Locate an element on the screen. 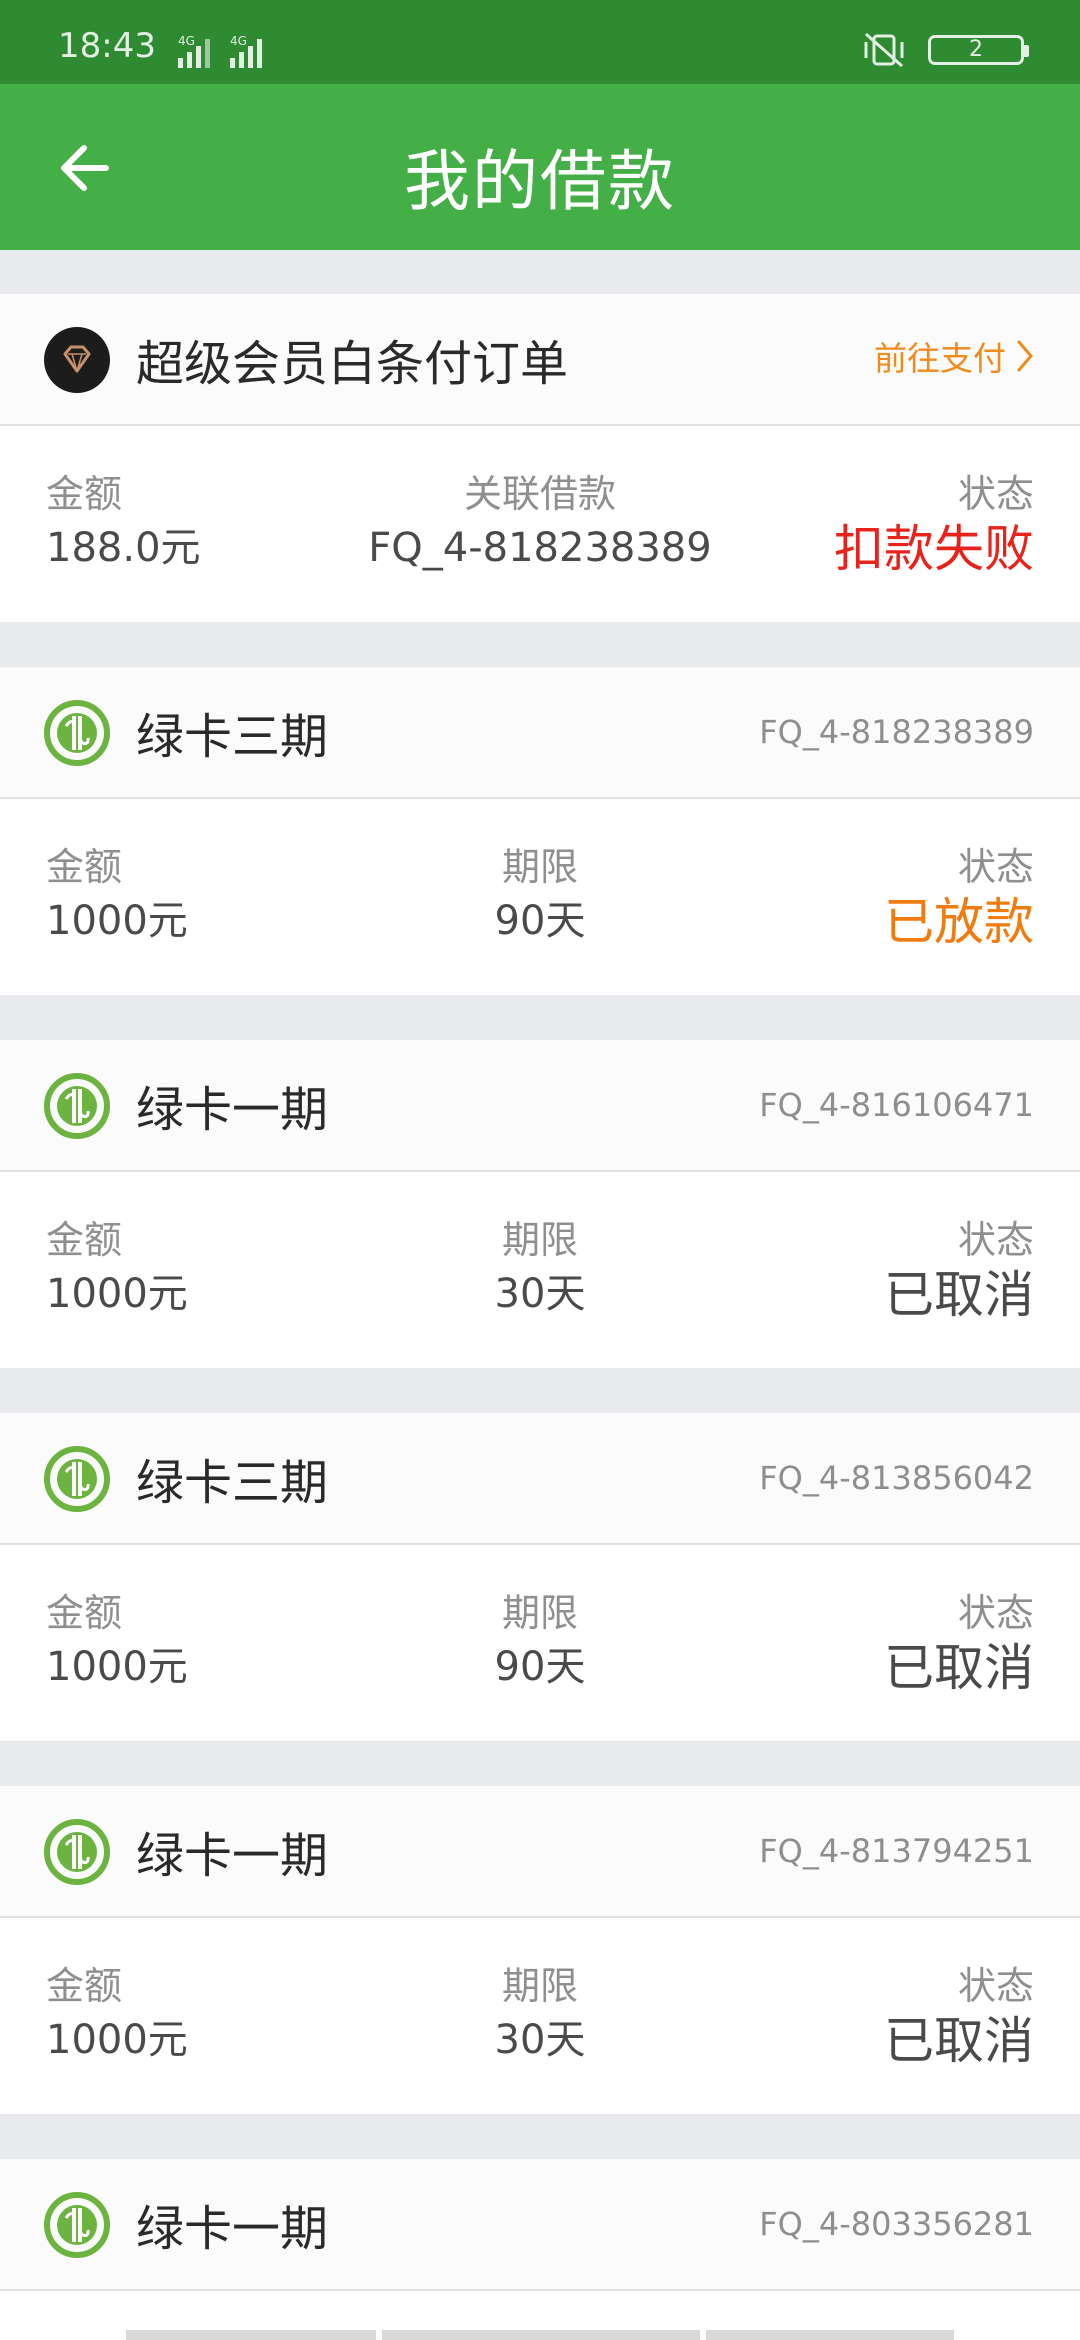 The image size is (1080, 2340). loan-id: FQ_4-816106471 is located at coordinates (896, 1105).